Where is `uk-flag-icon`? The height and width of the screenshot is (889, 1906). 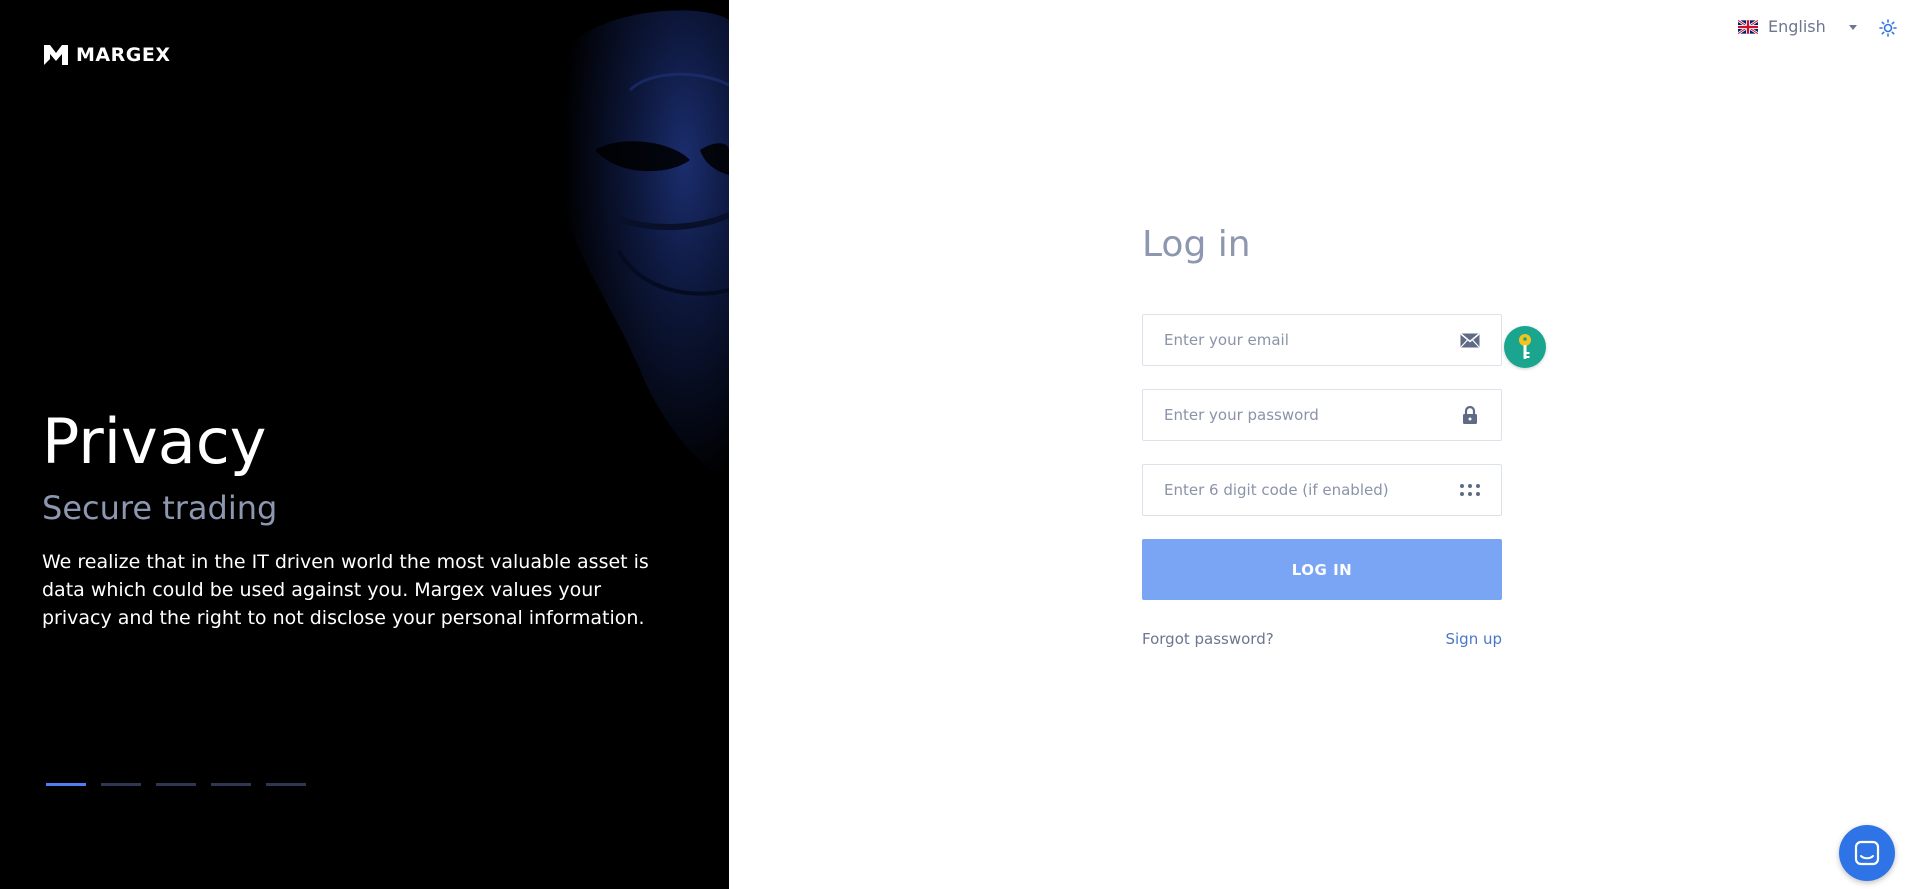 uk-flag-icon is located at coordinates (1748, 26).